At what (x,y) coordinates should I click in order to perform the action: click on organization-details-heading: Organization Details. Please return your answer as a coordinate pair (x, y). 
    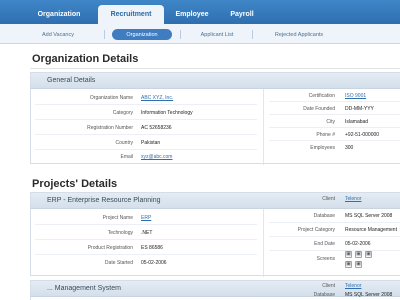
    Looking at the image, I should click on (85, 59).